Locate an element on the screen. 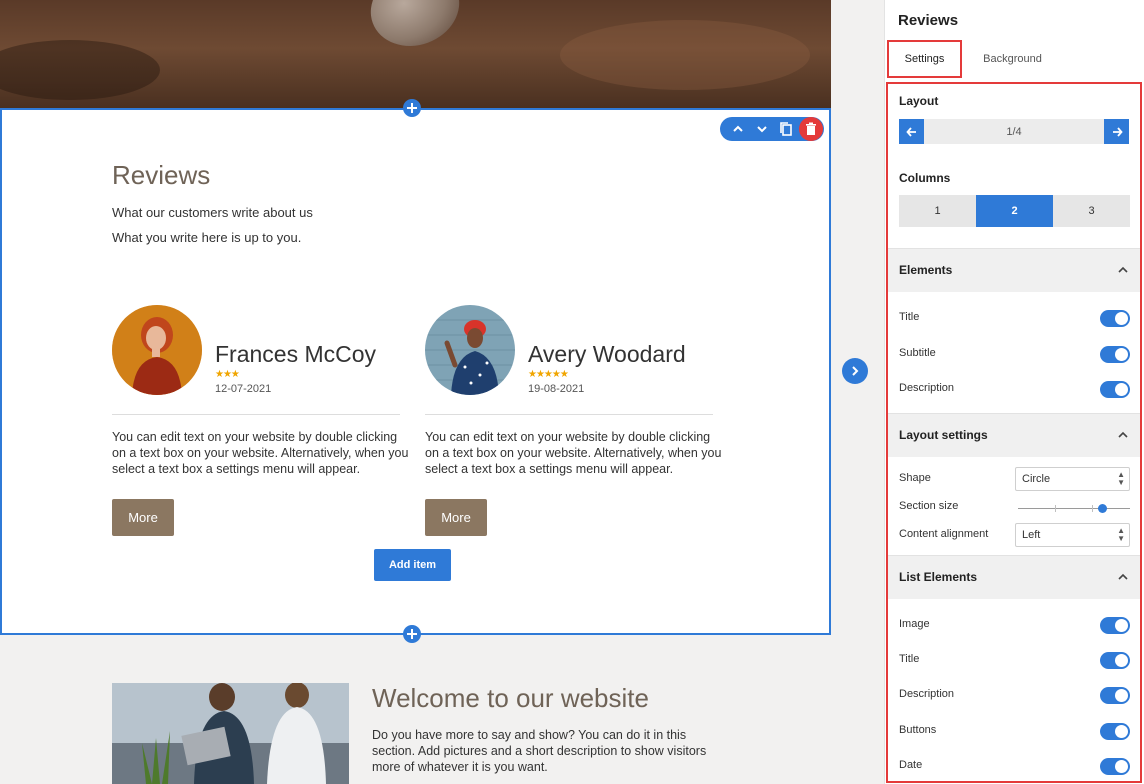 The height and width of the screenshot is (784, 1144). copy-icon is located at coordinates (786, 129).